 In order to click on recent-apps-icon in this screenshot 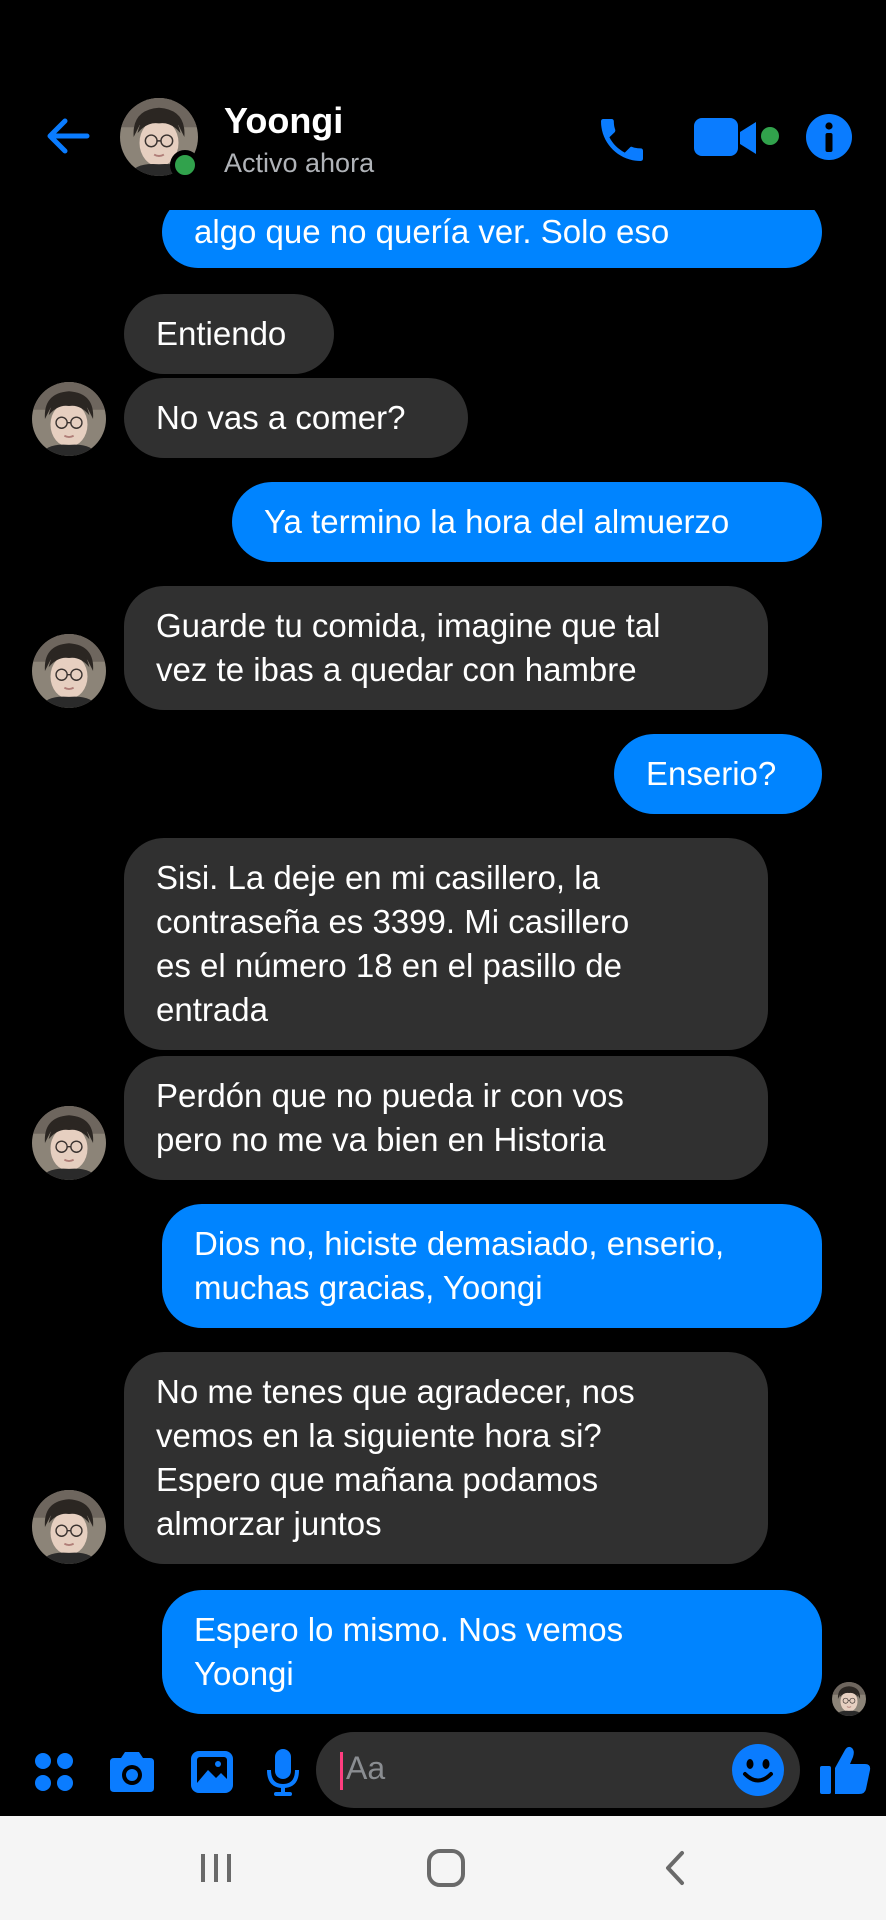, I will do `click(216, 1868)`.